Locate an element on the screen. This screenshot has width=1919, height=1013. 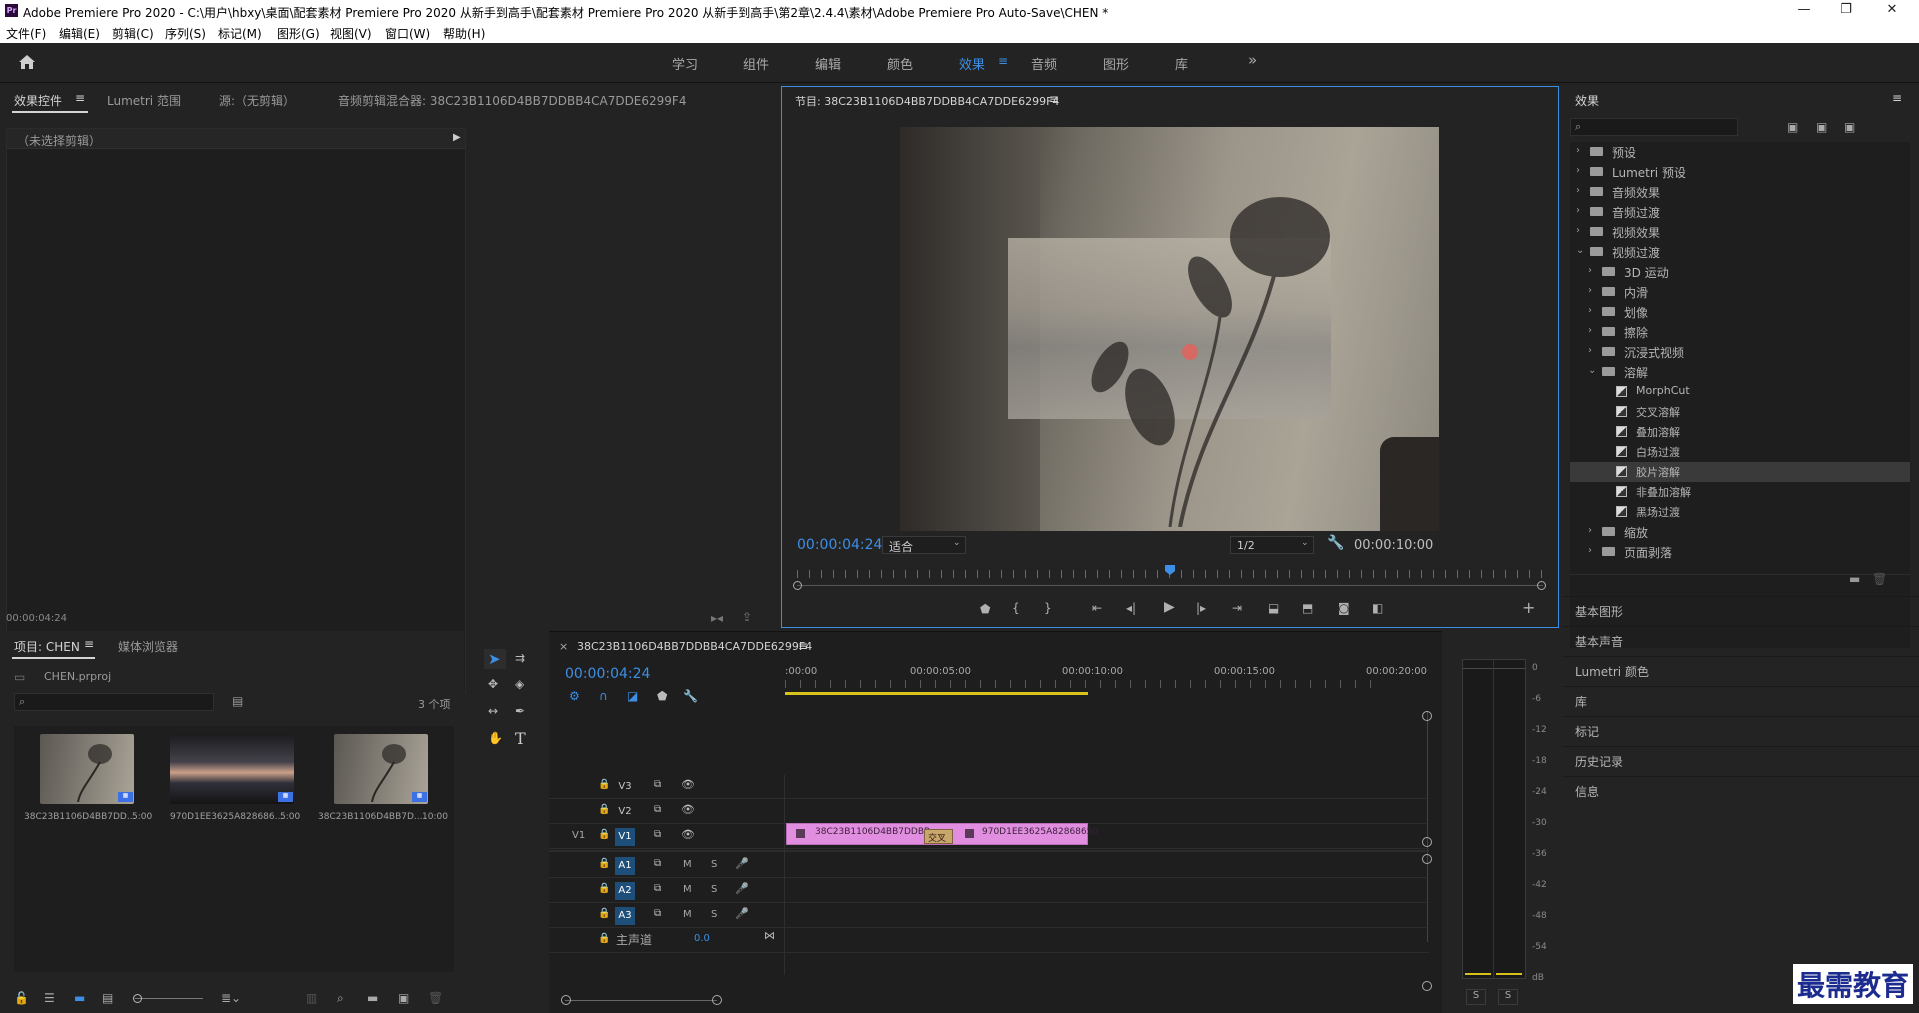
menu-edit: 编辑(E) is located at coordinates (79, 33).